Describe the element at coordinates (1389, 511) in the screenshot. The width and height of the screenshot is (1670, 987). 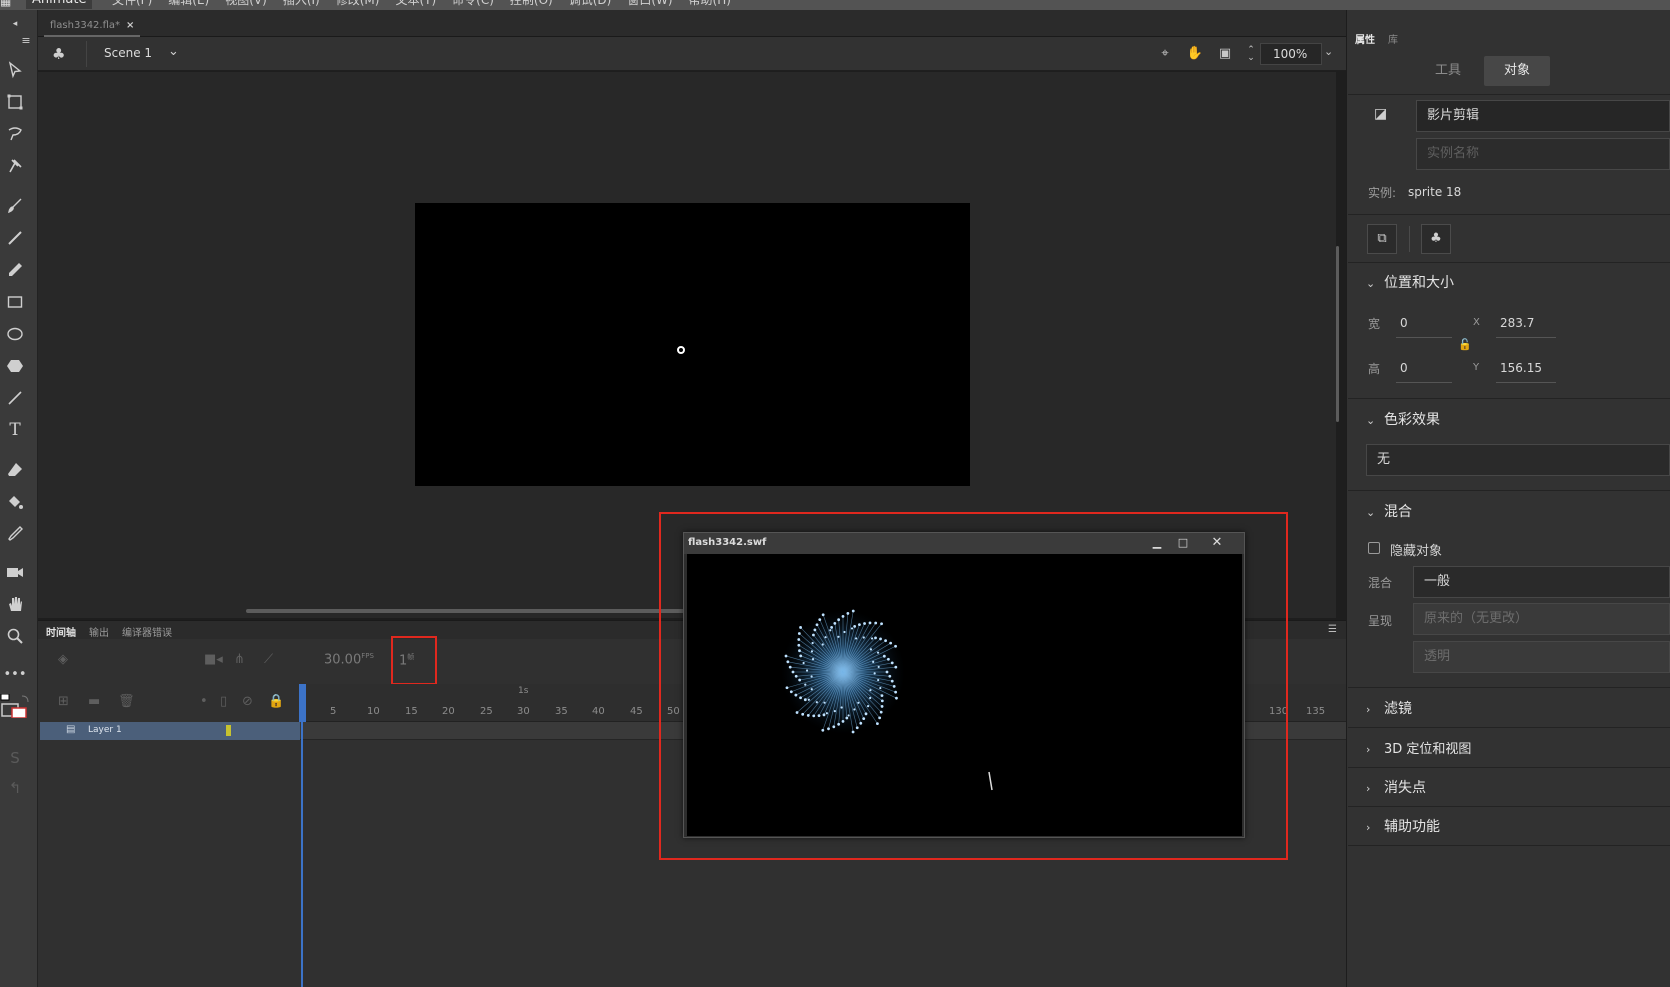
I see `blending-section: ⌄ 混合` at that location.